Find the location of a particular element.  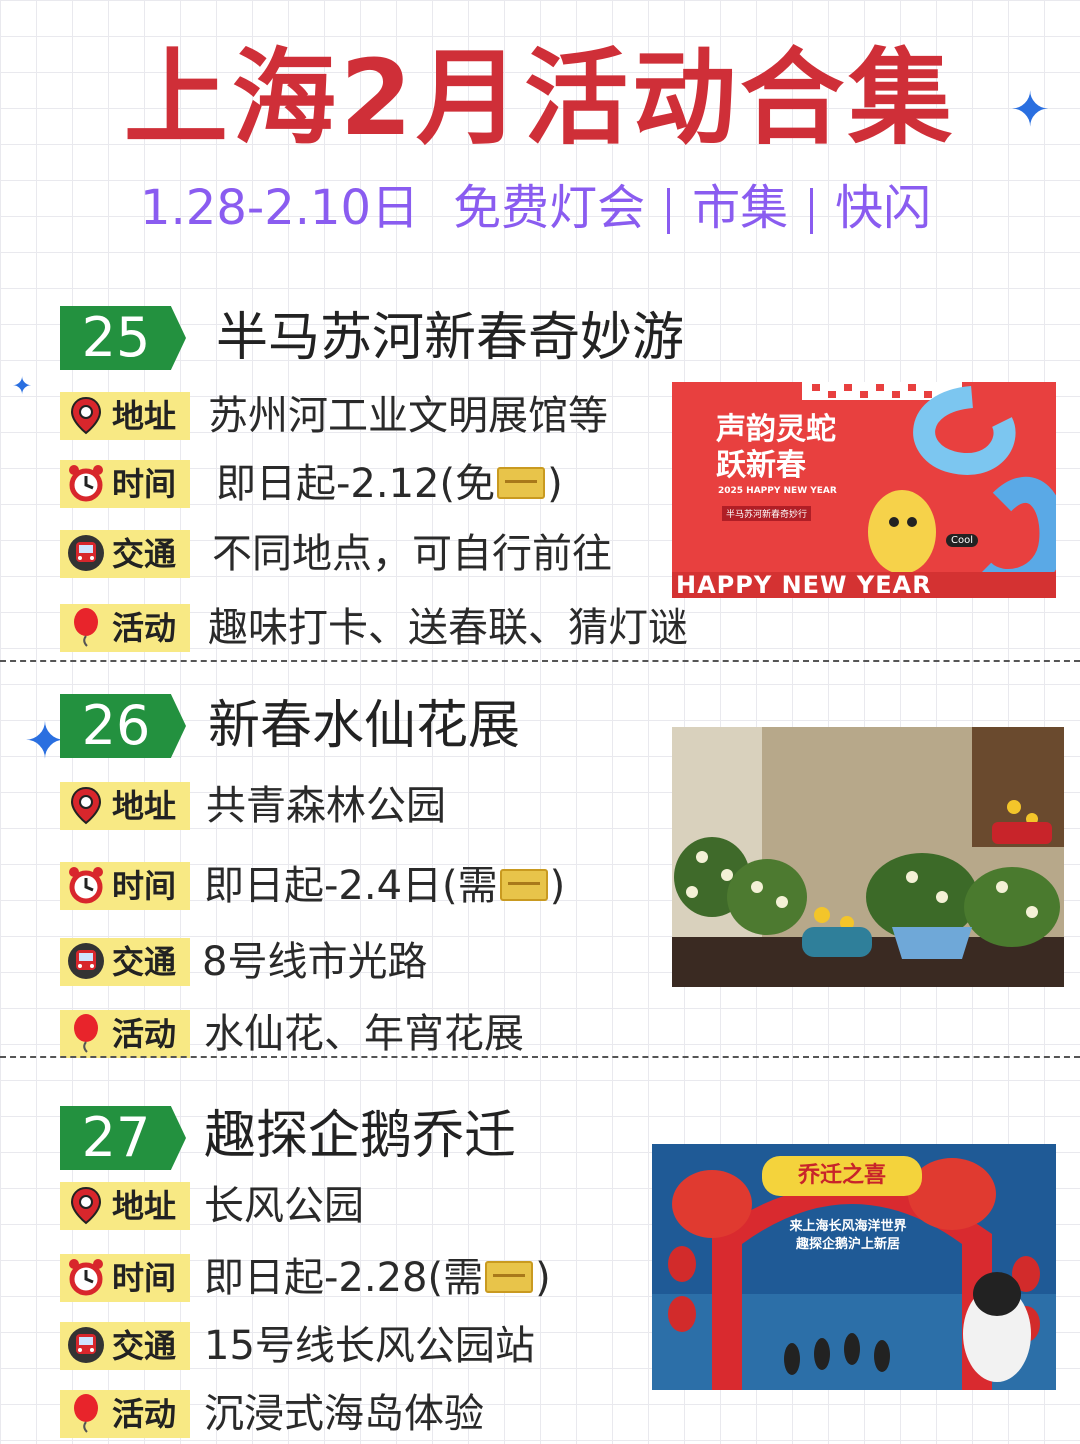

poster-headline-line: 跃新春 is located at coordinates (761, 465).